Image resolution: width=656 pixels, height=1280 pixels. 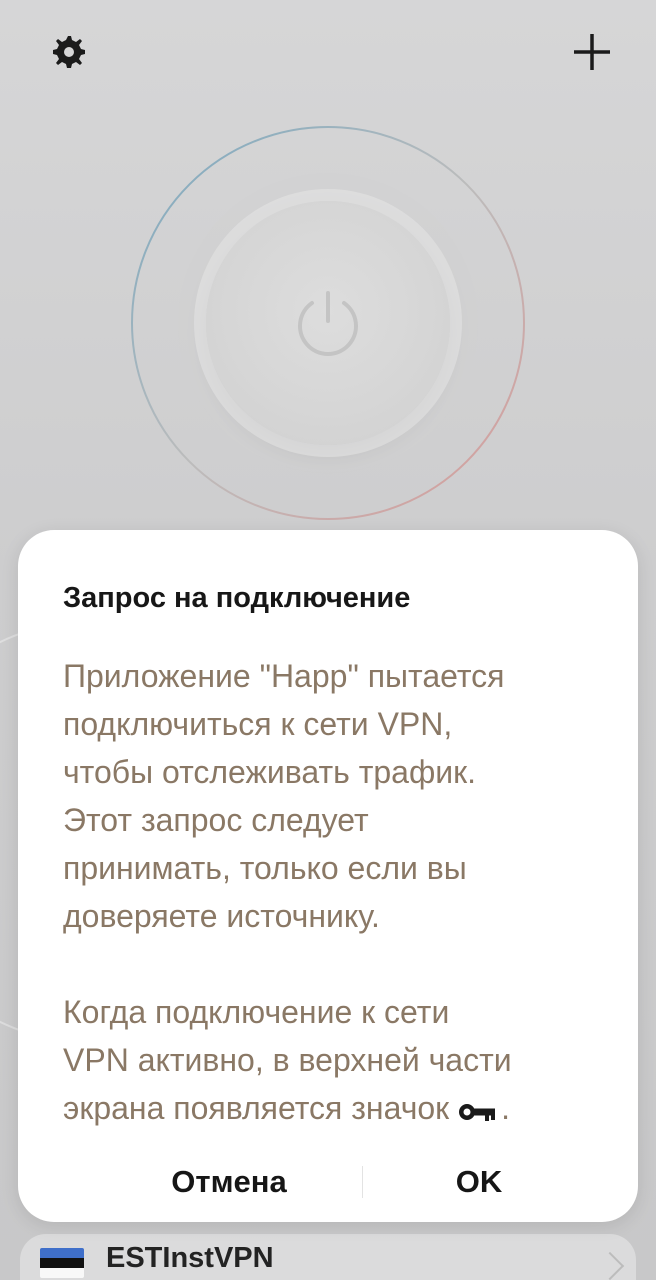 What do you see at coordinates (237, 598) in the screenshot?
I see `dialog-title: Запрос на подключение` at bounding box center [237, 598].